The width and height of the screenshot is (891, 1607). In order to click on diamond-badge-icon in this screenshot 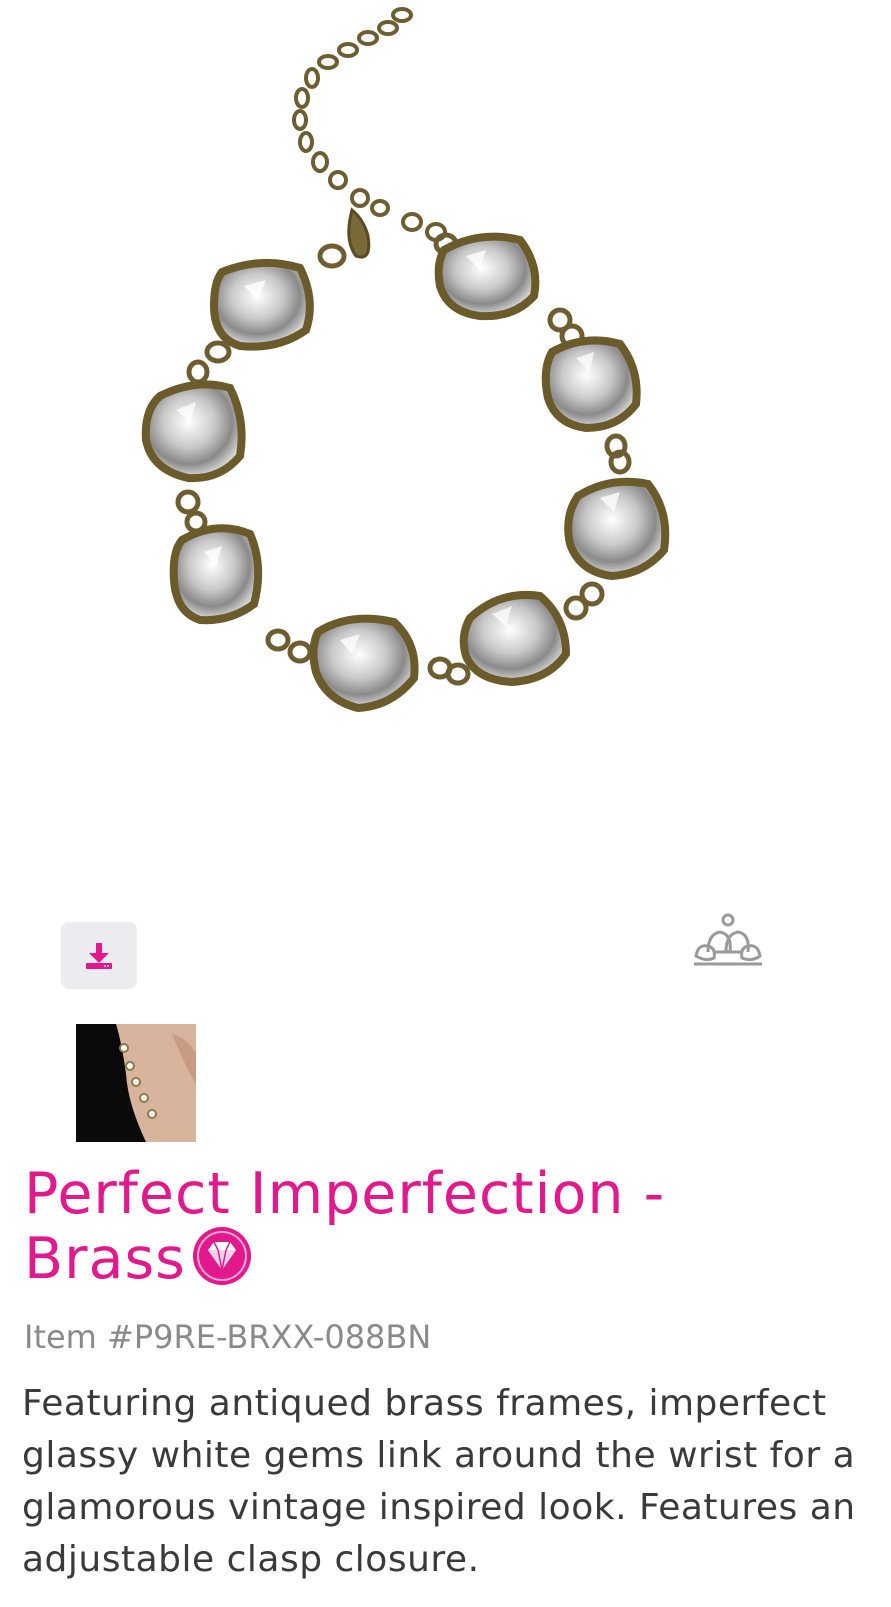, I will do `click(222, 1262)`.